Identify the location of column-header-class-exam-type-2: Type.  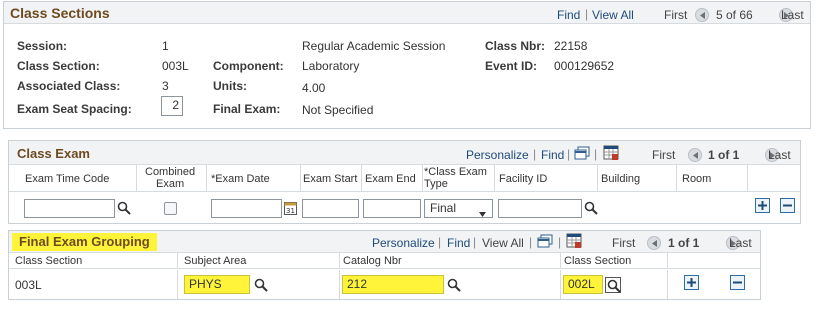
(436, 184).